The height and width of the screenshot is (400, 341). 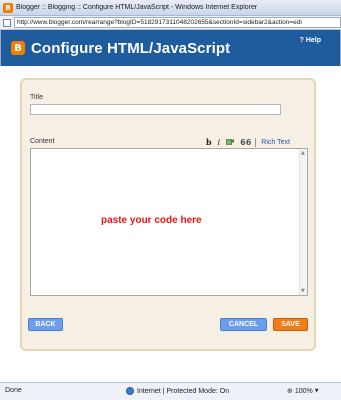 What do you see at coordinates (290, 391) in the screenshot?
I see `zoom-icon: ⊕` at bounding box center [290, 391].